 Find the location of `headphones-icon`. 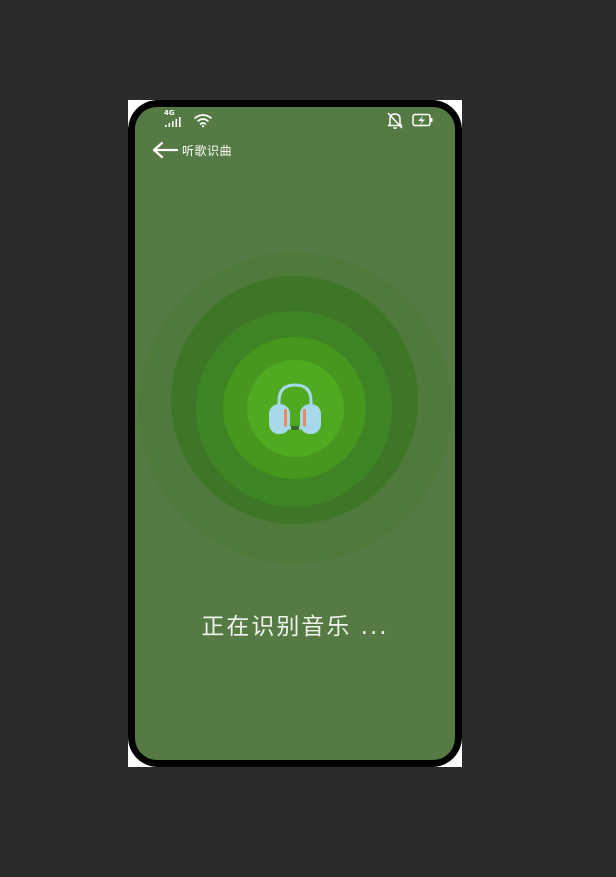

headphones-icon is located at coordinates (295, 408).